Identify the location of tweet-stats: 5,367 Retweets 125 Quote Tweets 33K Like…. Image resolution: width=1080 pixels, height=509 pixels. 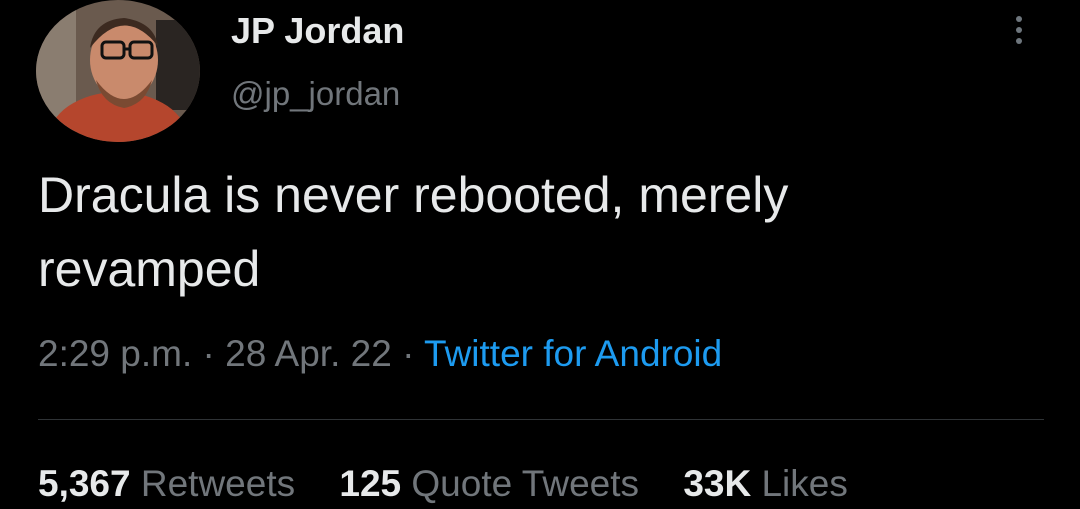
(443, 484).